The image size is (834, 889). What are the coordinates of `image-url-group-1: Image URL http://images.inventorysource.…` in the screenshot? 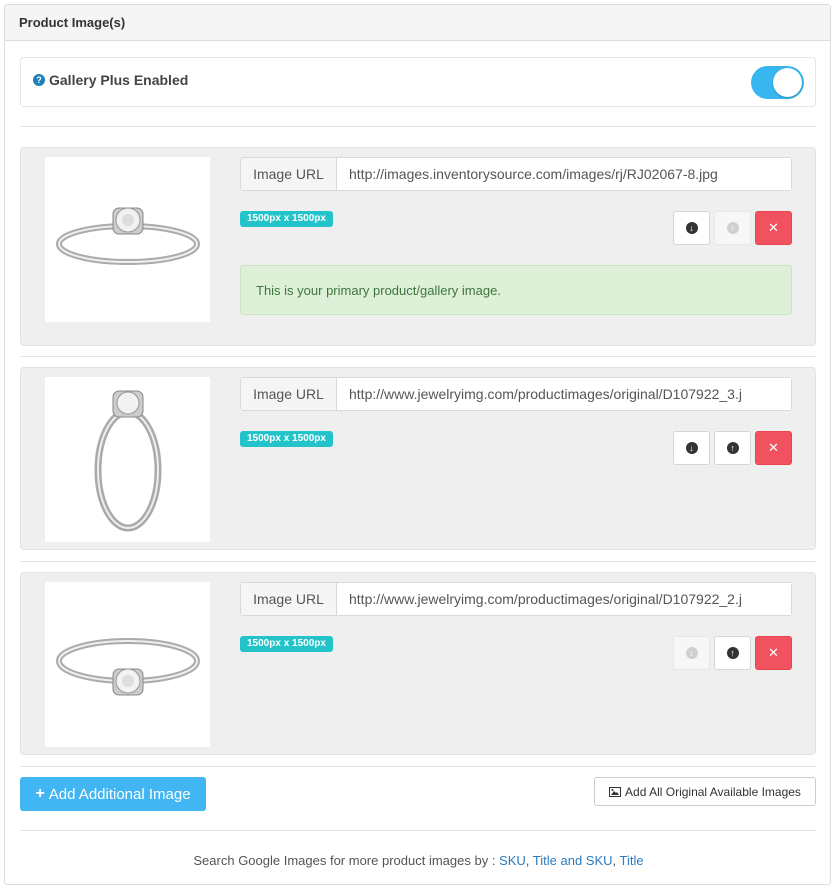 It's located at (516, 174).